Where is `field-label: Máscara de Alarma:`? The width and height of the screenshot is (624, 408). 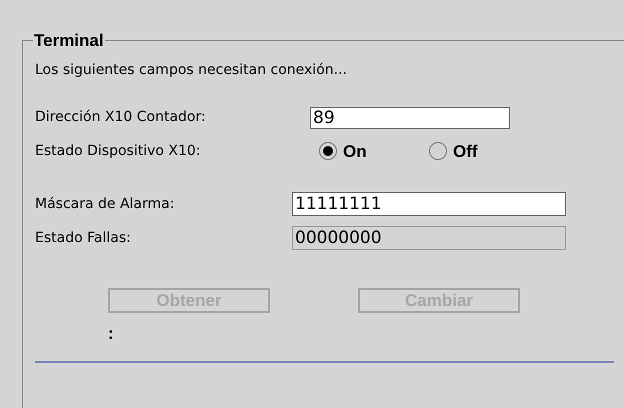 field-label: Máscara de Alarma: is located at coordinates (105, 204).